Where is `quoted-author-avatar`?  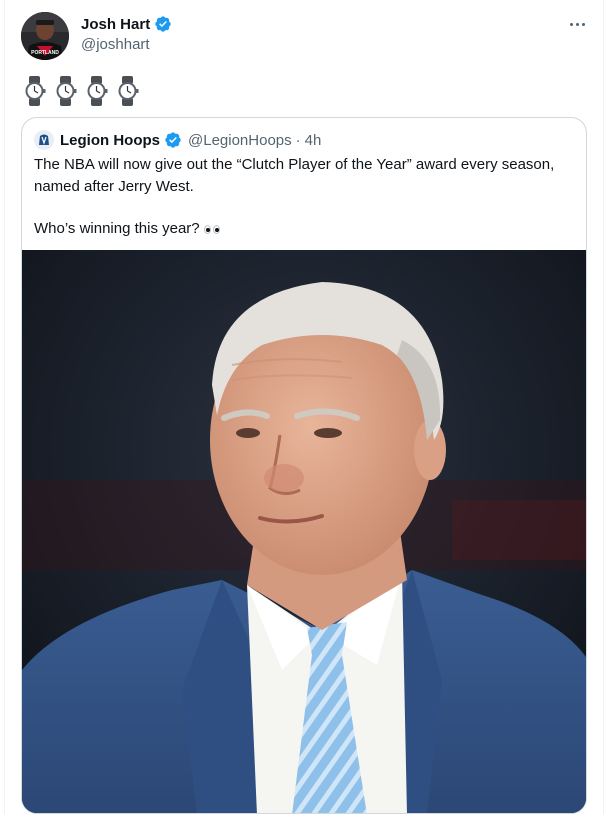
quoted-author-avatar is located at coordinates (44, 140).